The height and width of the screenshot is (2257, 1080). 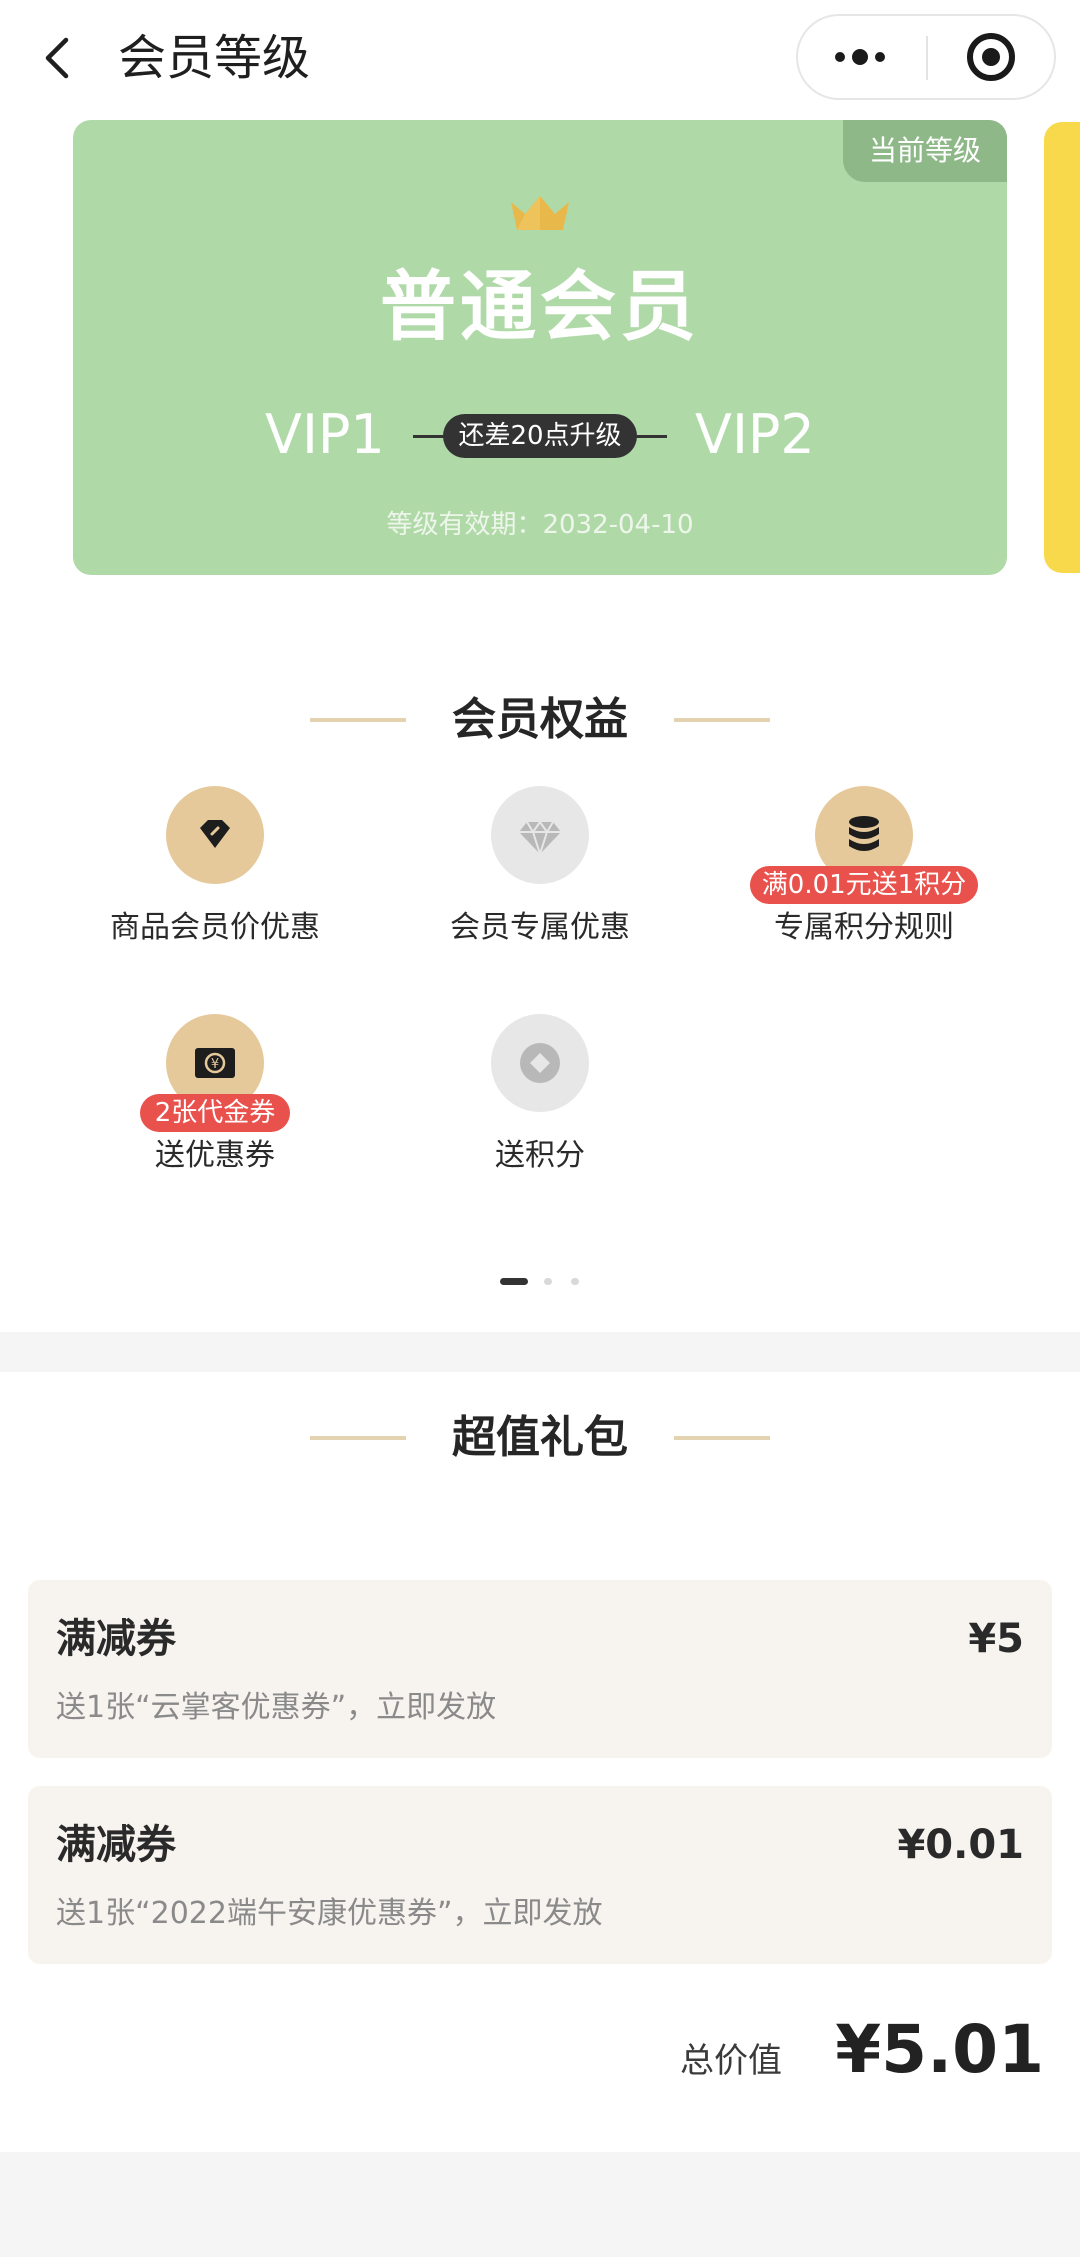 I want to click on page-title: 会员等级, so click(x=214, y=58).